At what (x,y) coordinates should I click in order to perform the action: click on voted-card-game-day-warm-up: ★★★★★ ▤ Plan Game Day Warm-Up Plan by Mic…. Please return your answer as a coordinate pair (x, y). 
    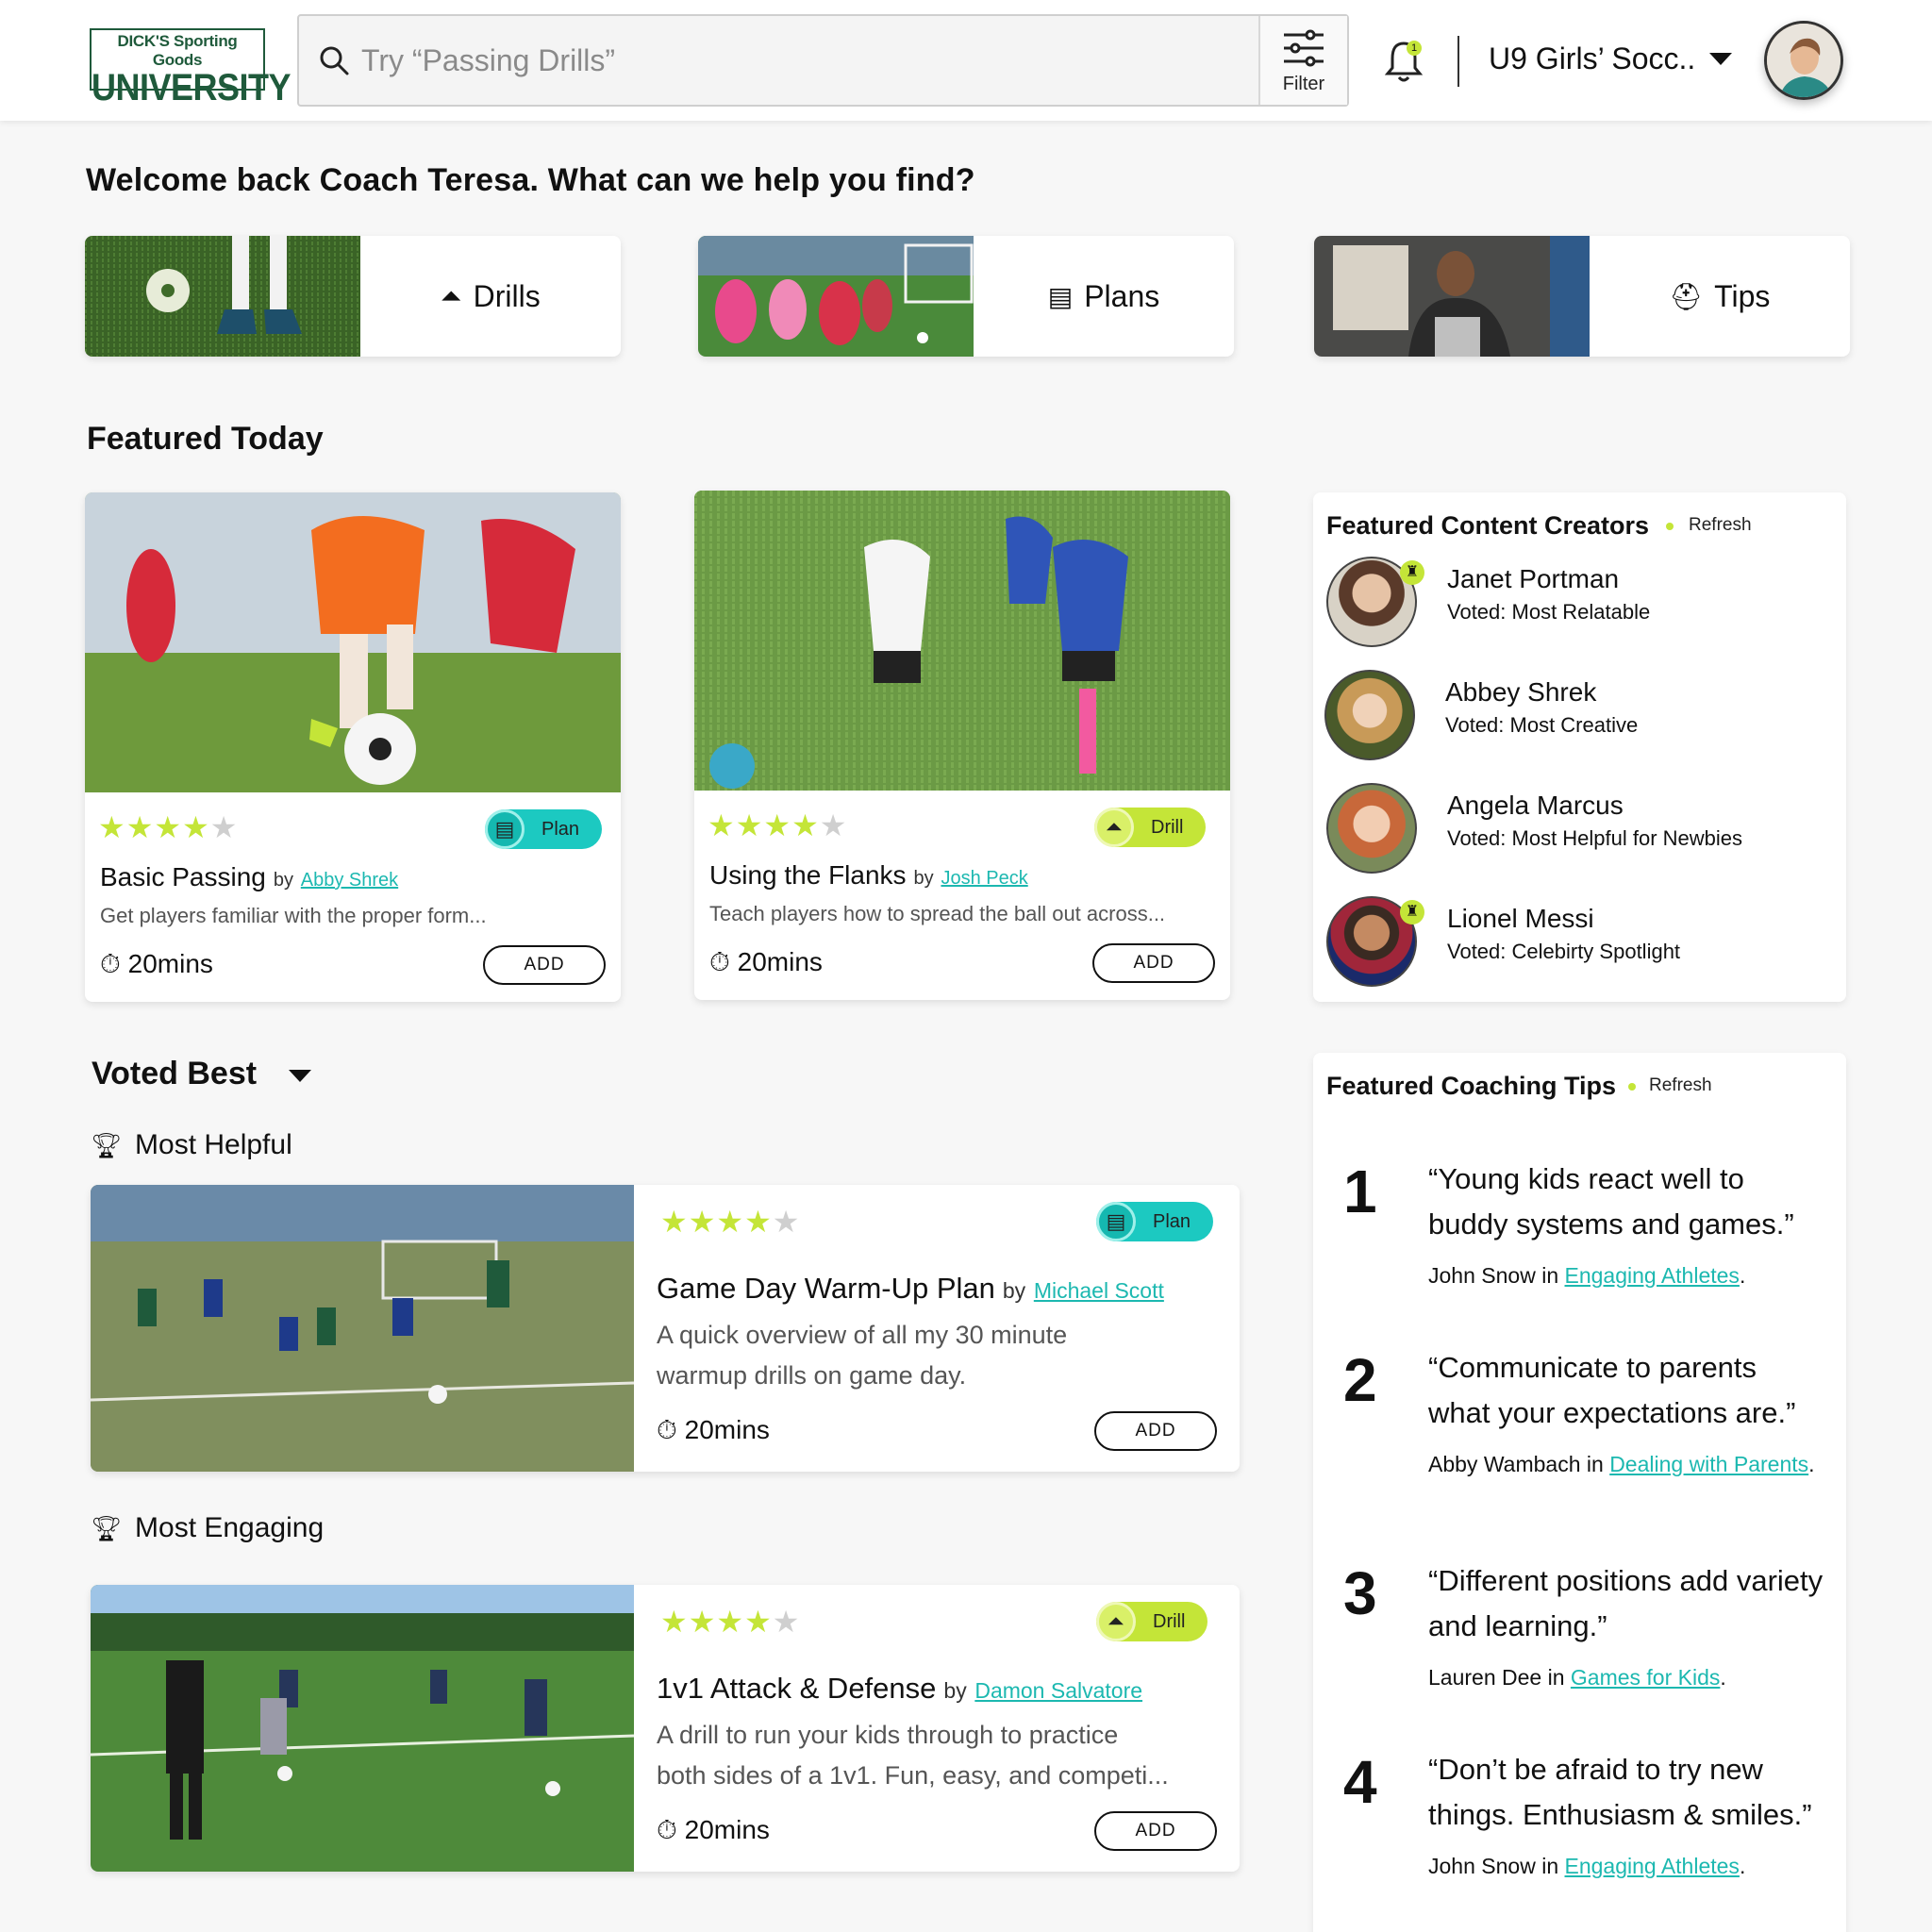
    Looking at the image, I should click on (665, 1329).